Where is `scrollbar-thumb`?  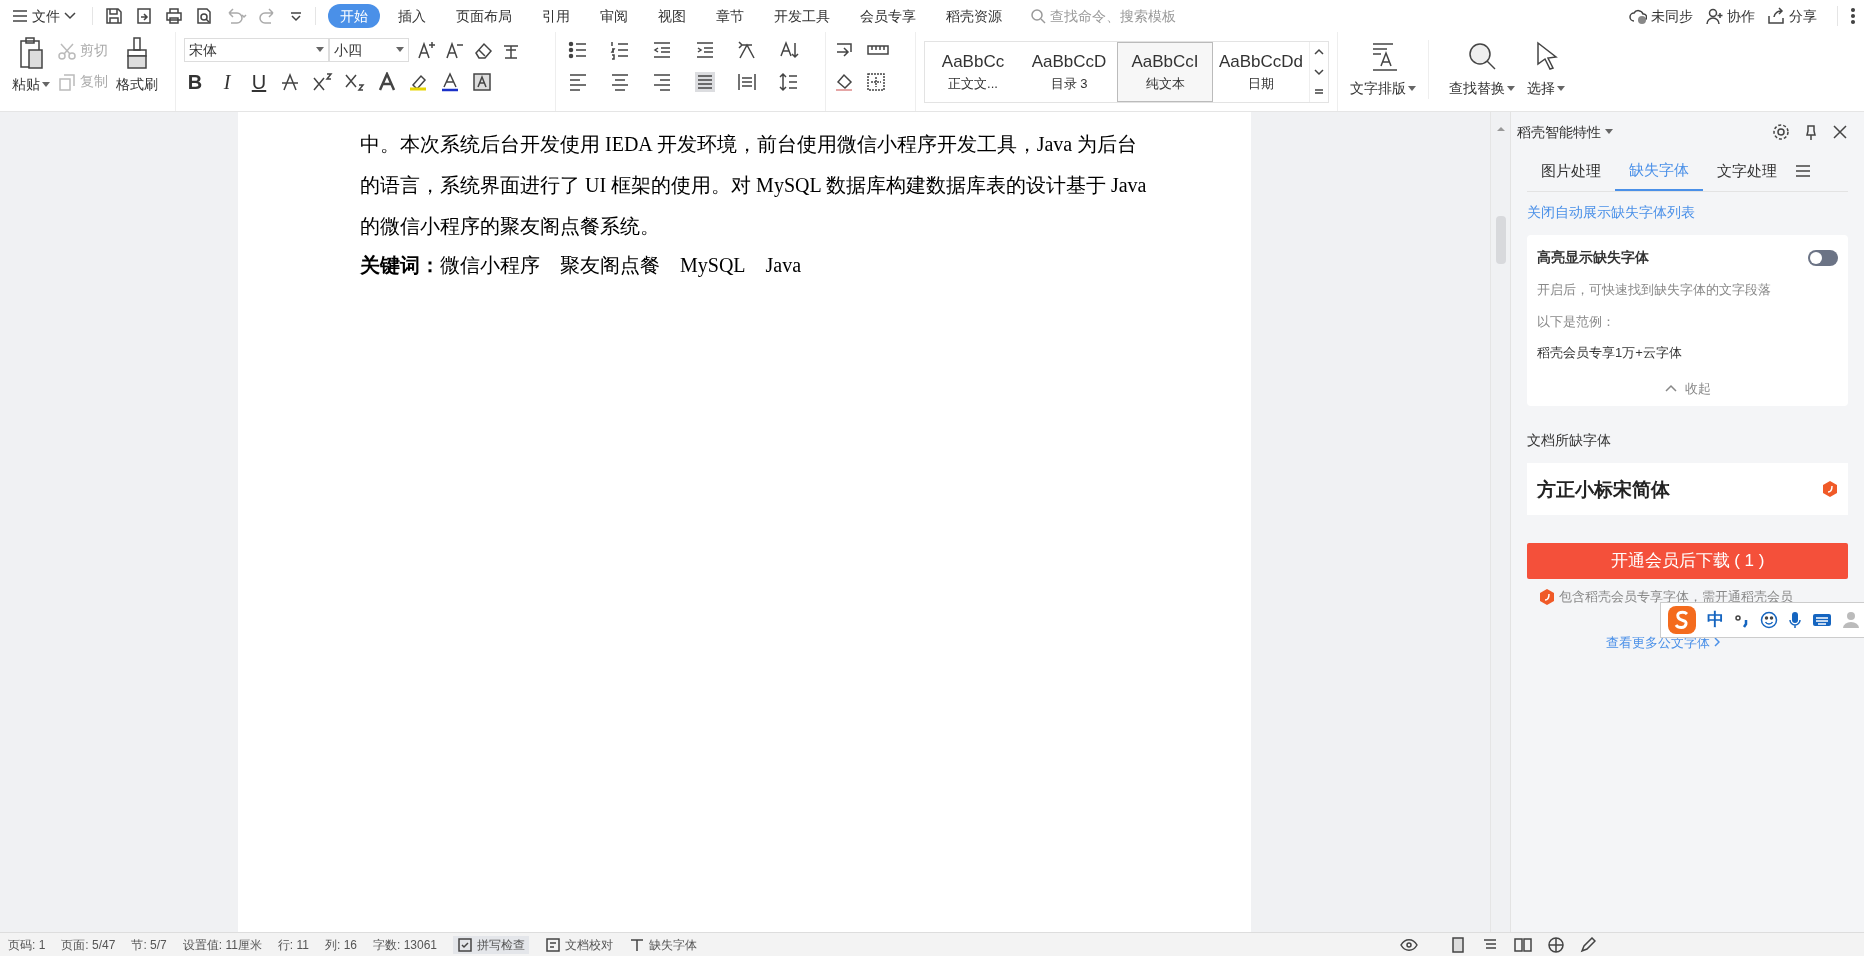 scrollbar-thumb is located at coordinates (1500, 240).